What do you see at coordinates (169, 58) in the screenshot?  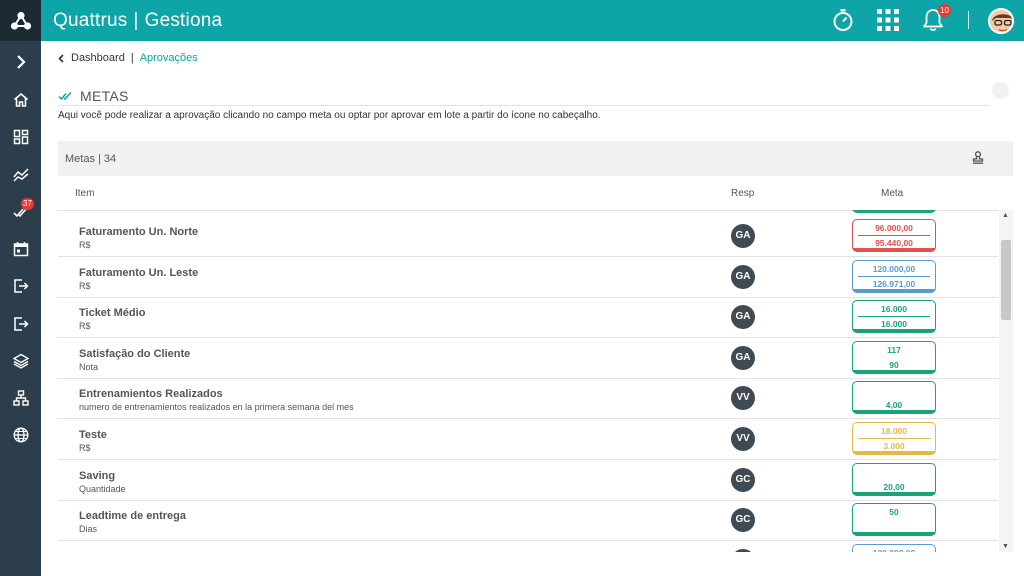 I see `breadcrumb-current: Aprovações` at bounding box center [169, 58].